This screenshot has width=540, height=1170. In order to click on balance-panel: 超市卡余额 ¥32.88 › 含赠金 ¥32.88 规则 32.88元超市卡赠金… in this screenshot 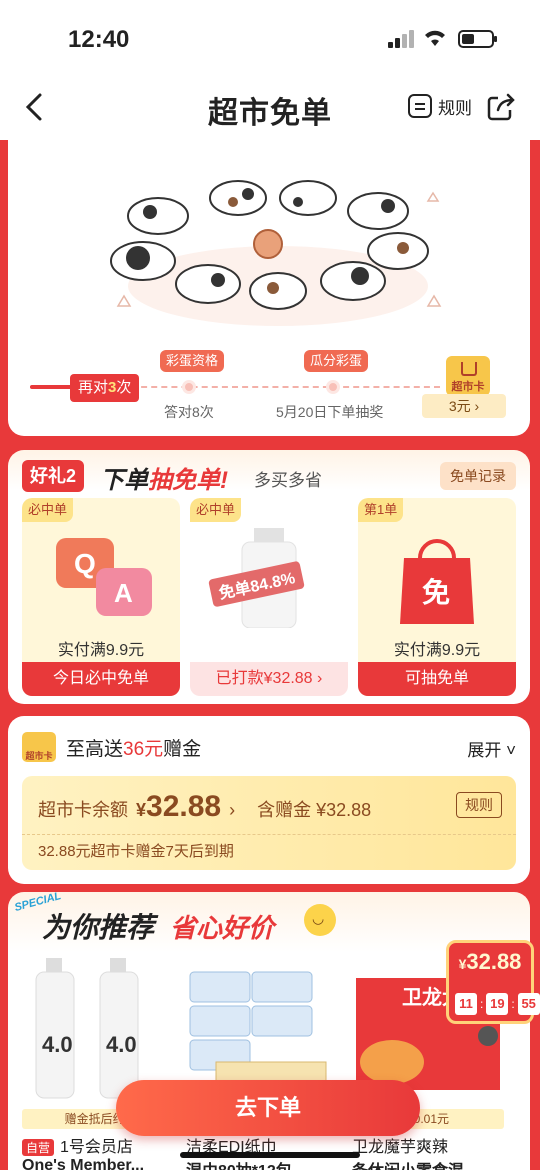, I will do `click(269, 823)`.